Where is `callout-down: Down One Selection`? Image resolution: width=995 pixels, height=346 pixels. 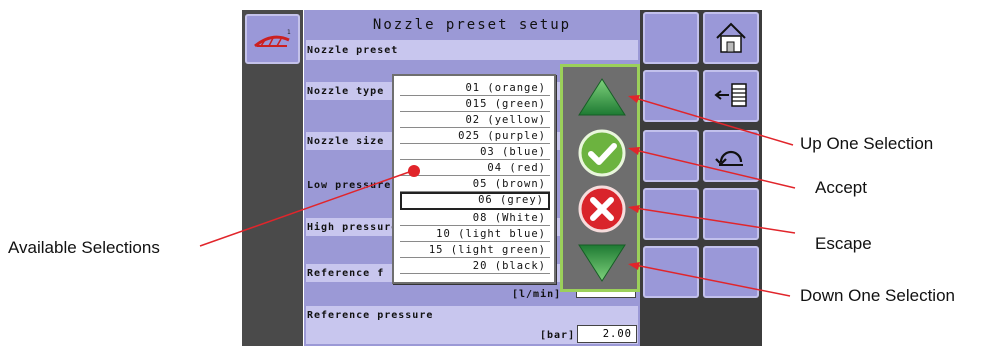
callout-down: Down One Selection is located at coordinates (877, 295).